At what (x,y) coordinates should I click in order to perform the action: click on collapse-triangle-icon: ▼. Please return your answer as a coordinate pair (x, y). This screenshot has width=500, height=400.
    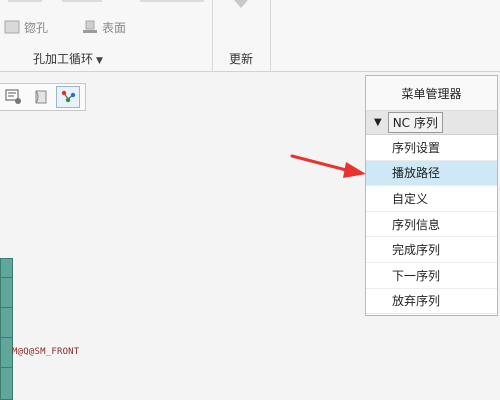
    Looking at the image, I should click on (378, 122).